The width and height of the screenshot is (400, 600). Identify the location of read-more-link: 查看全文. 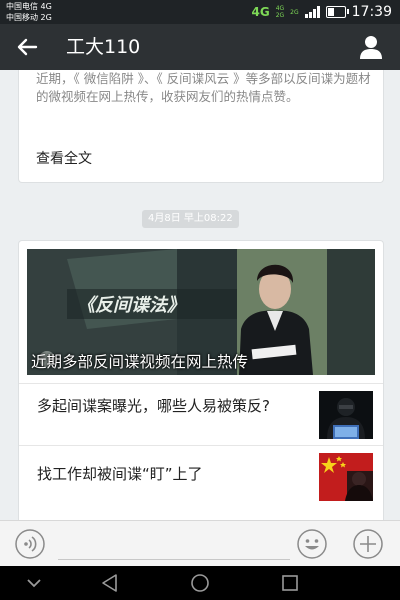
(64, 158).